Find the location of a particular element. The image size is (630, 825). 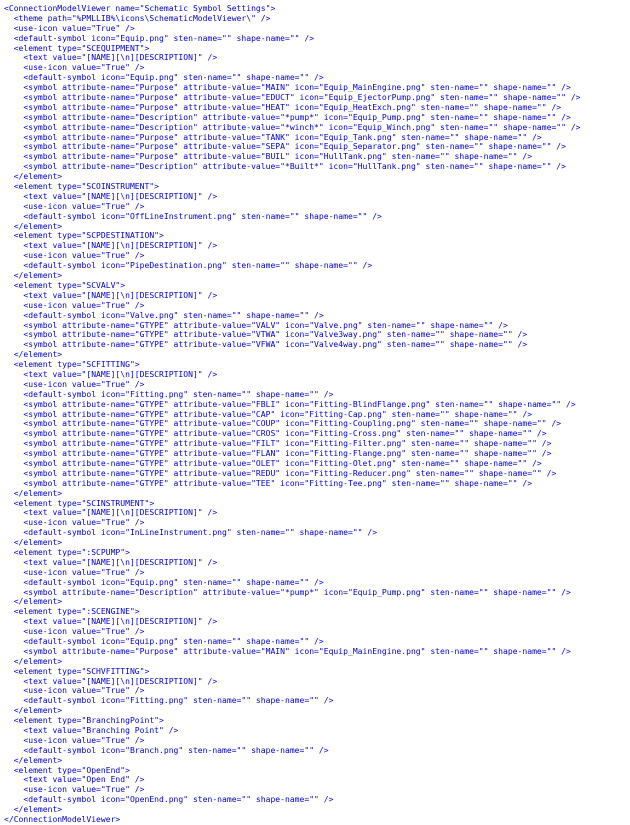

xml-line: <text value="Open End" /> is located at coordinates (74, 780).